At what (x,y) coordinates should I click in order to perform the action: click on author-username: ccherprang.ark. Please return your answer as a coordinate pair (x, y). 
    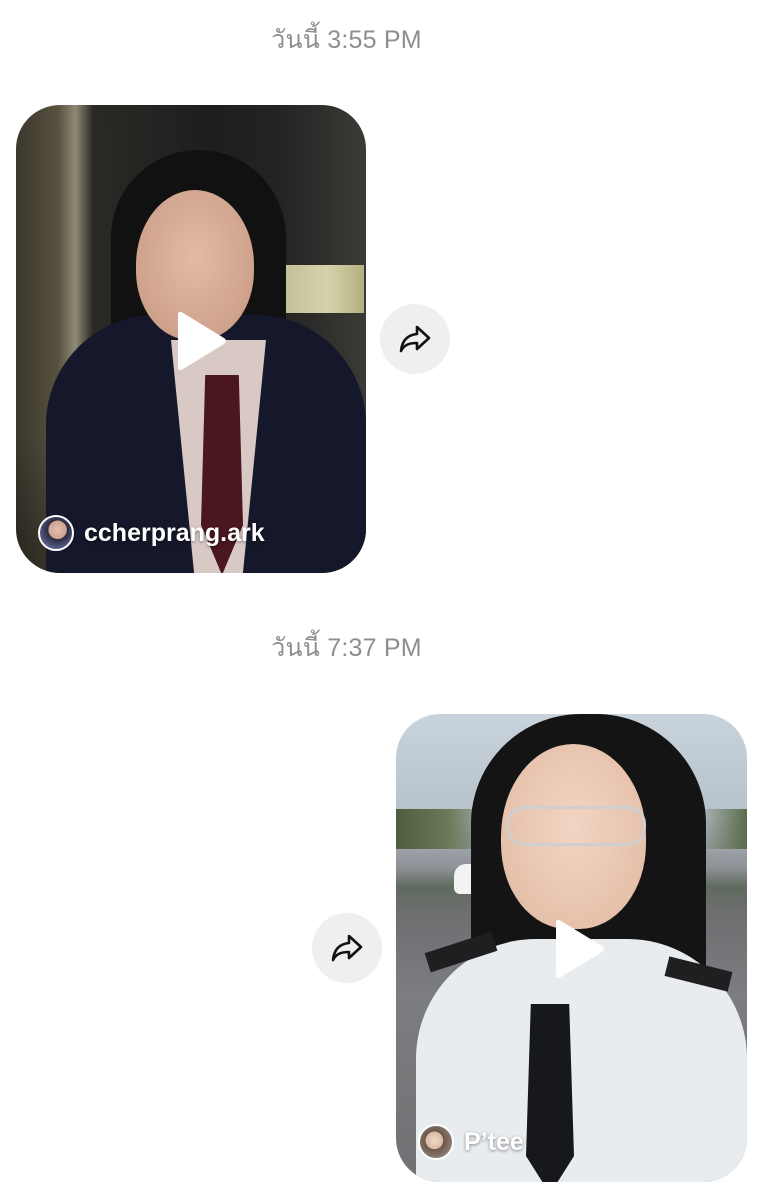
    Looking at the image, I should click on (174, 533).